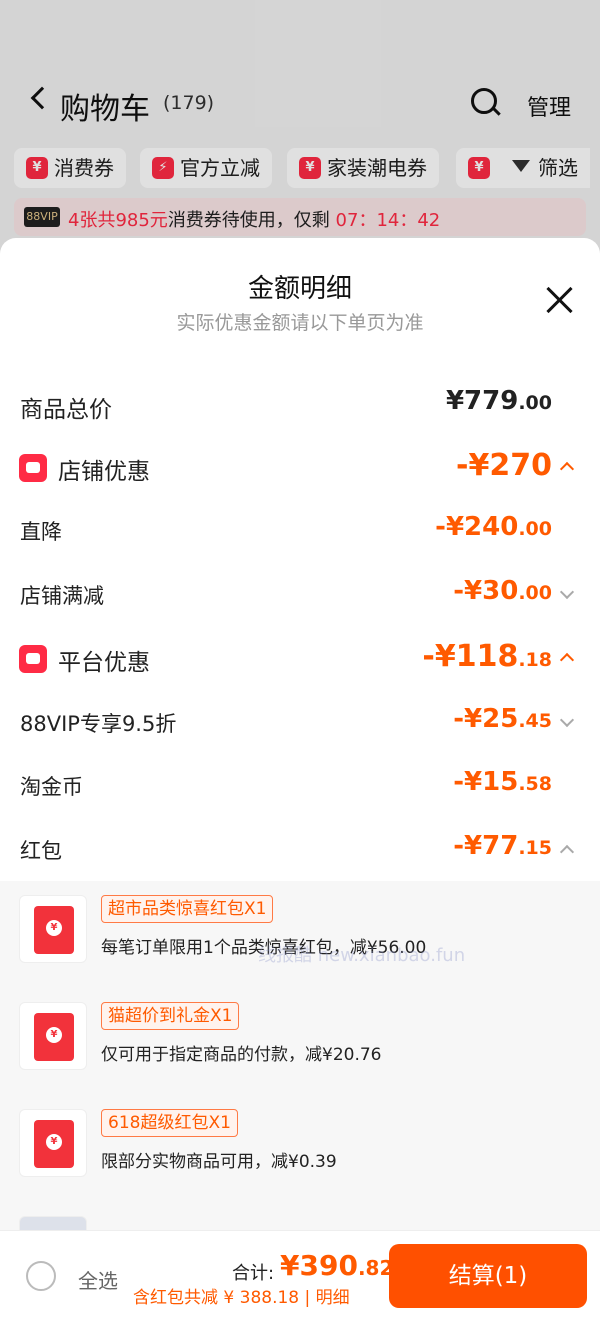  Describe the element at coordinates (300, 850) in the screenshot. I see `row-red-packet: 红包 -¥77.15` at that location.